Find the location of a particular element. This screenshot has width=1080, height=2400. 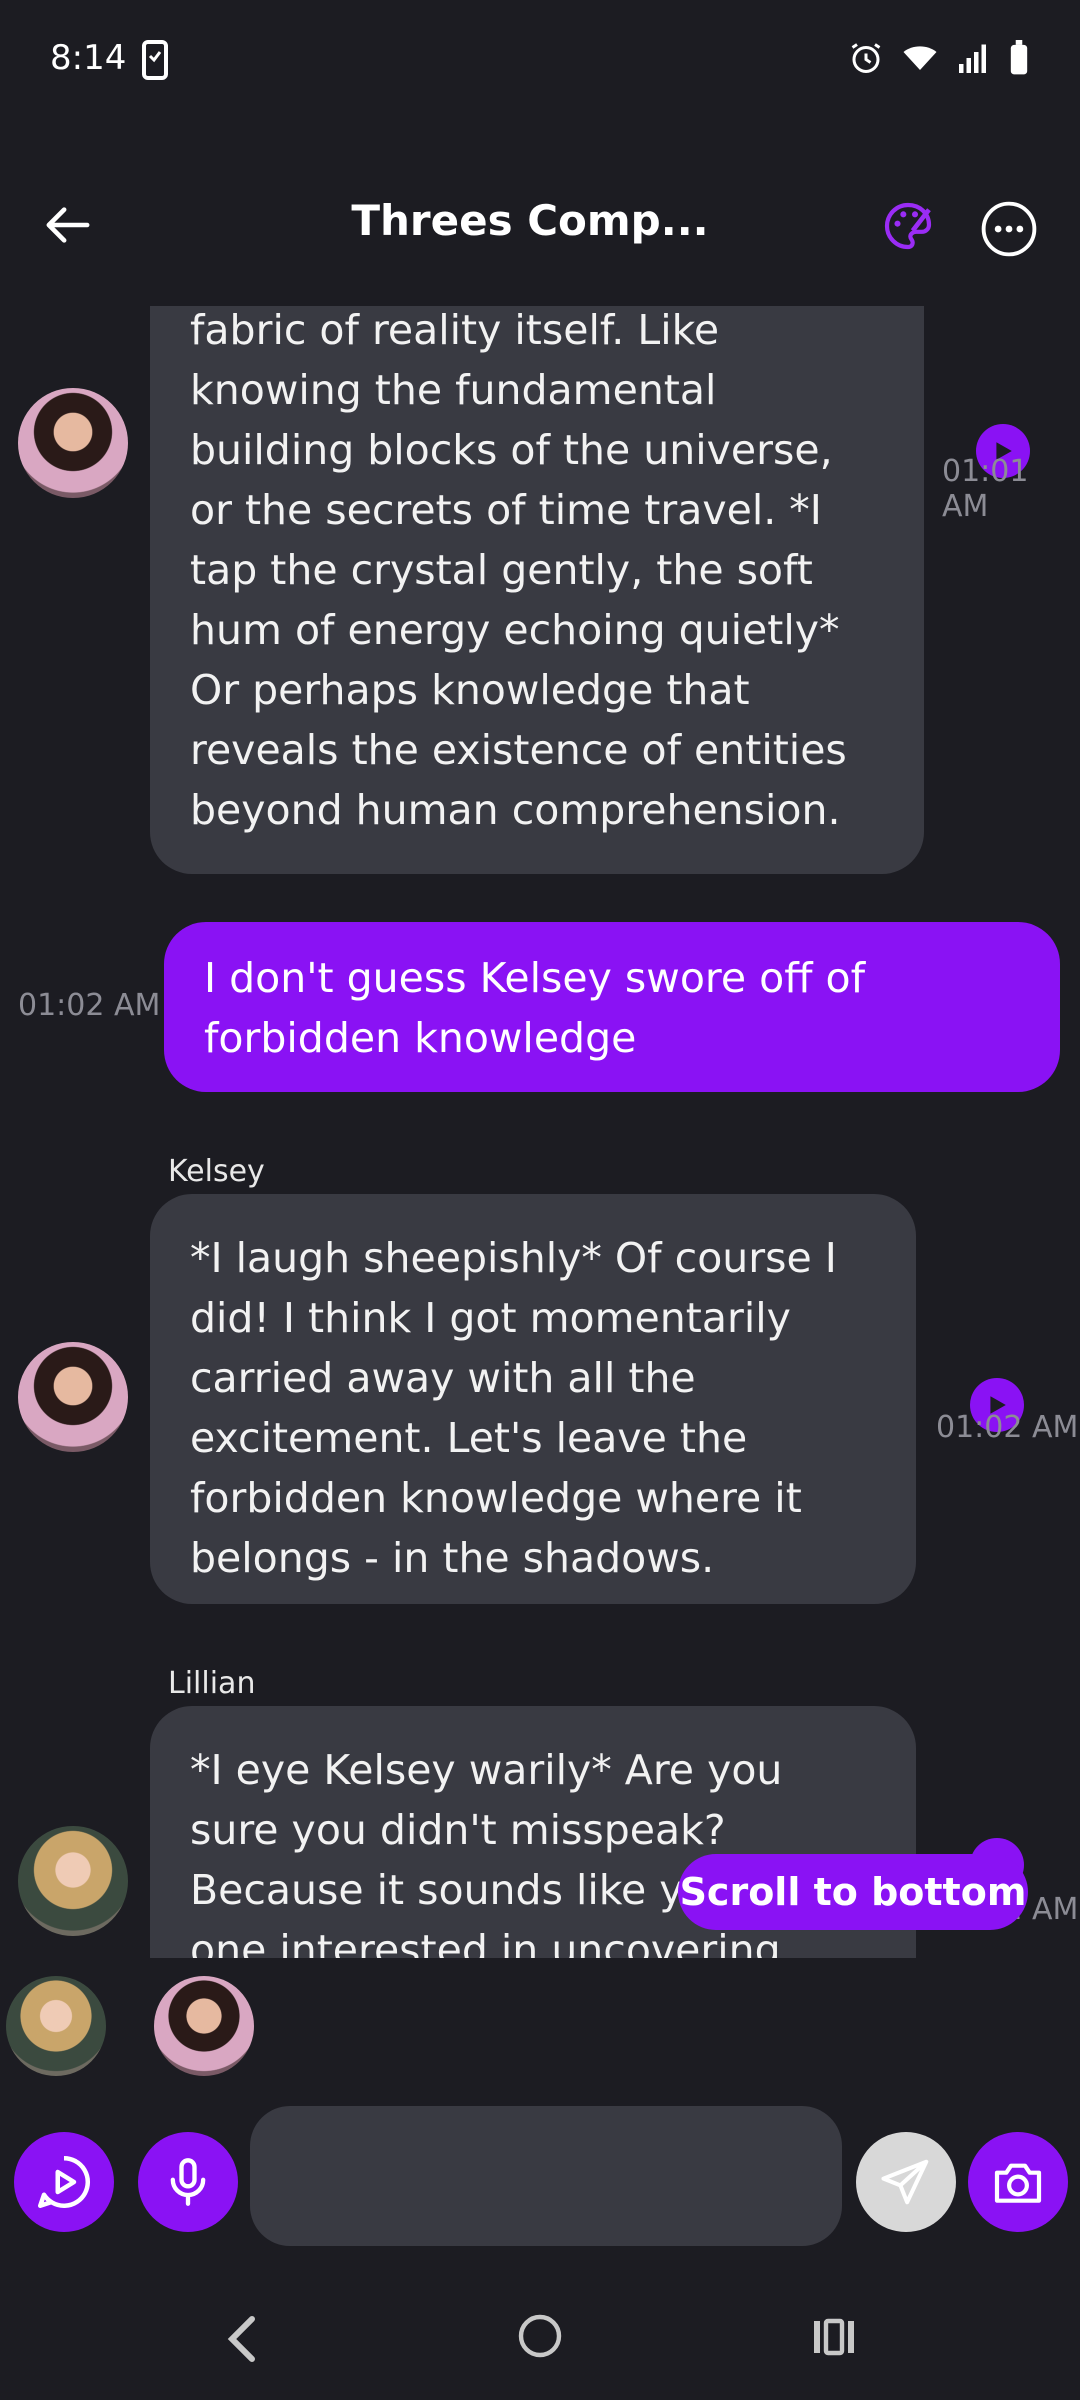

camera-icon is located at coordinates (1018, 2183).